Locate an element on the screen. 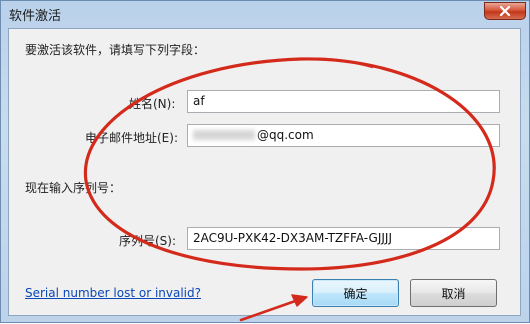 Image resolution: width=530 pixels, height=324 pixels. email-redacted-part is located at coordinates (224, 135).